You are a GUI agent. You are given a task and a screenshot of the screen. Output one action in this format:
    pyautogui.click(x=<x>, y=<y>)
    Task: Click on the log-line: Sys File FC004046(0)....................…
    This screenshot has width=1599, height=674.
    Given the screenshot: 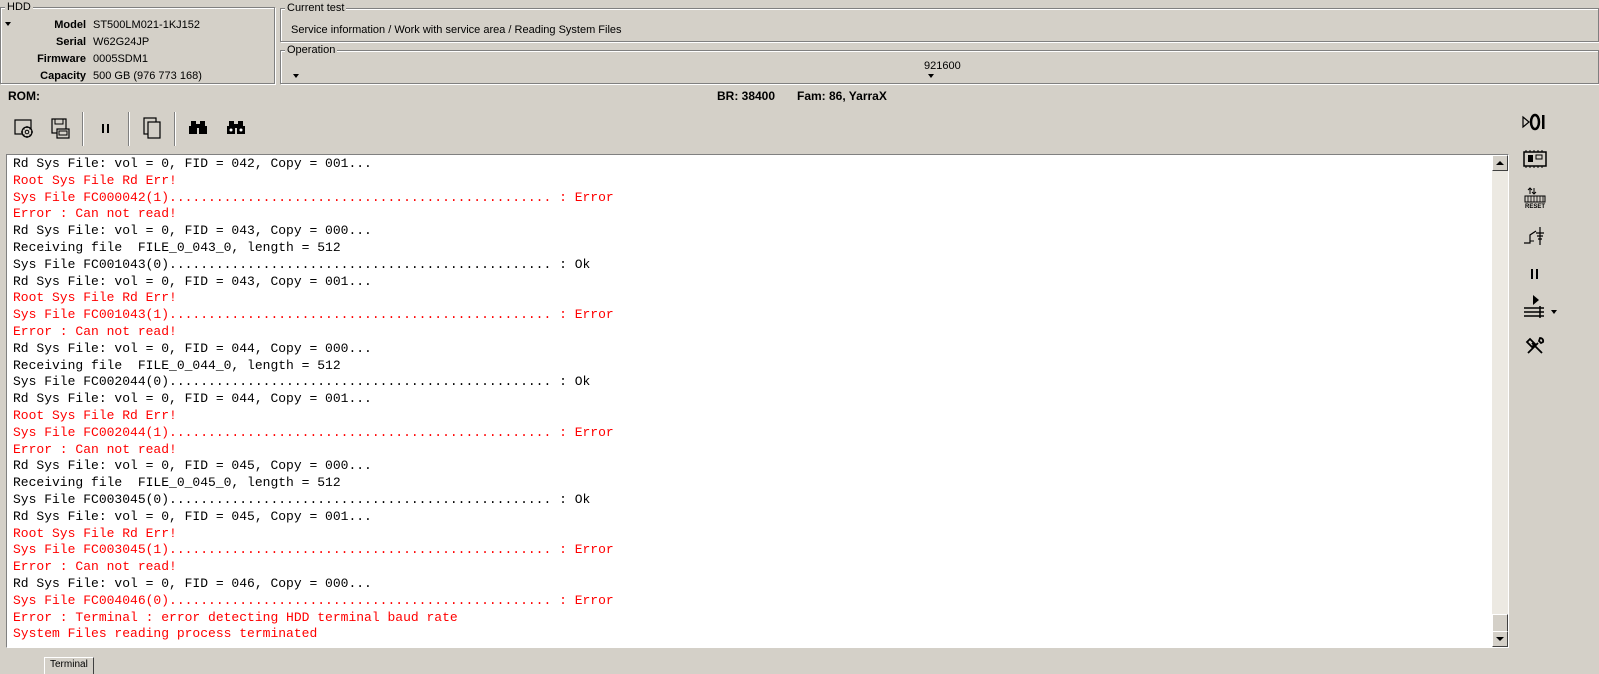 What is the action you would take?
    pyautogui.click(x=313, y=600)
    